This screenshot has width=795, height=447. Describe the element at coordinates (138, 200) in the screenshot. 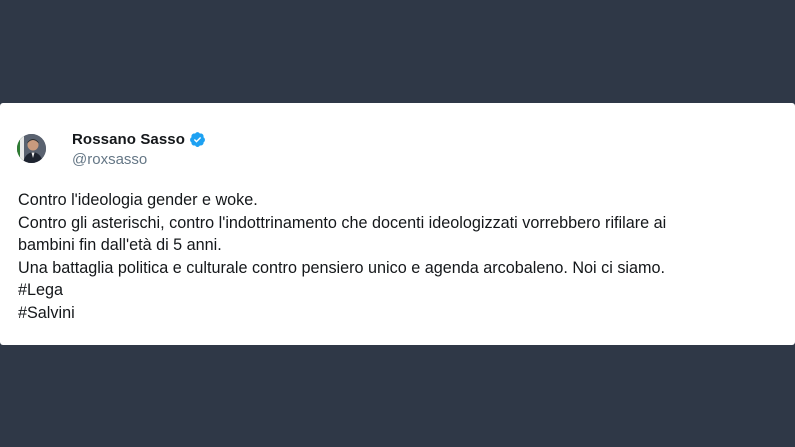

I see `tweet-text-line: Contro l'ideologia gender e woke.` at that location.